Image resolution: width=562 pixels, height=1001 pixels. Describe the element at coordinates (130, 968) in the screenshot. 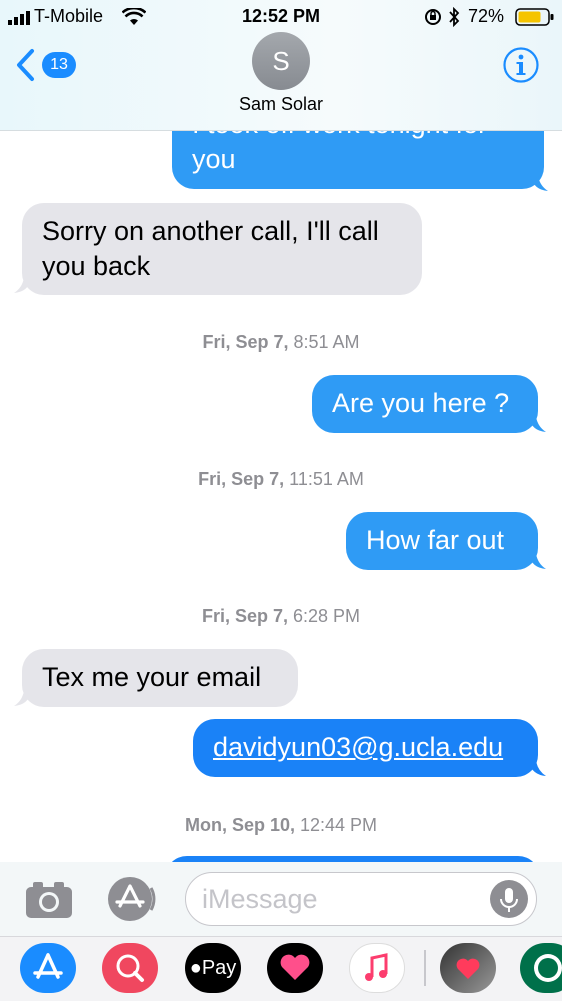

I see `search-images-icon` at that location.